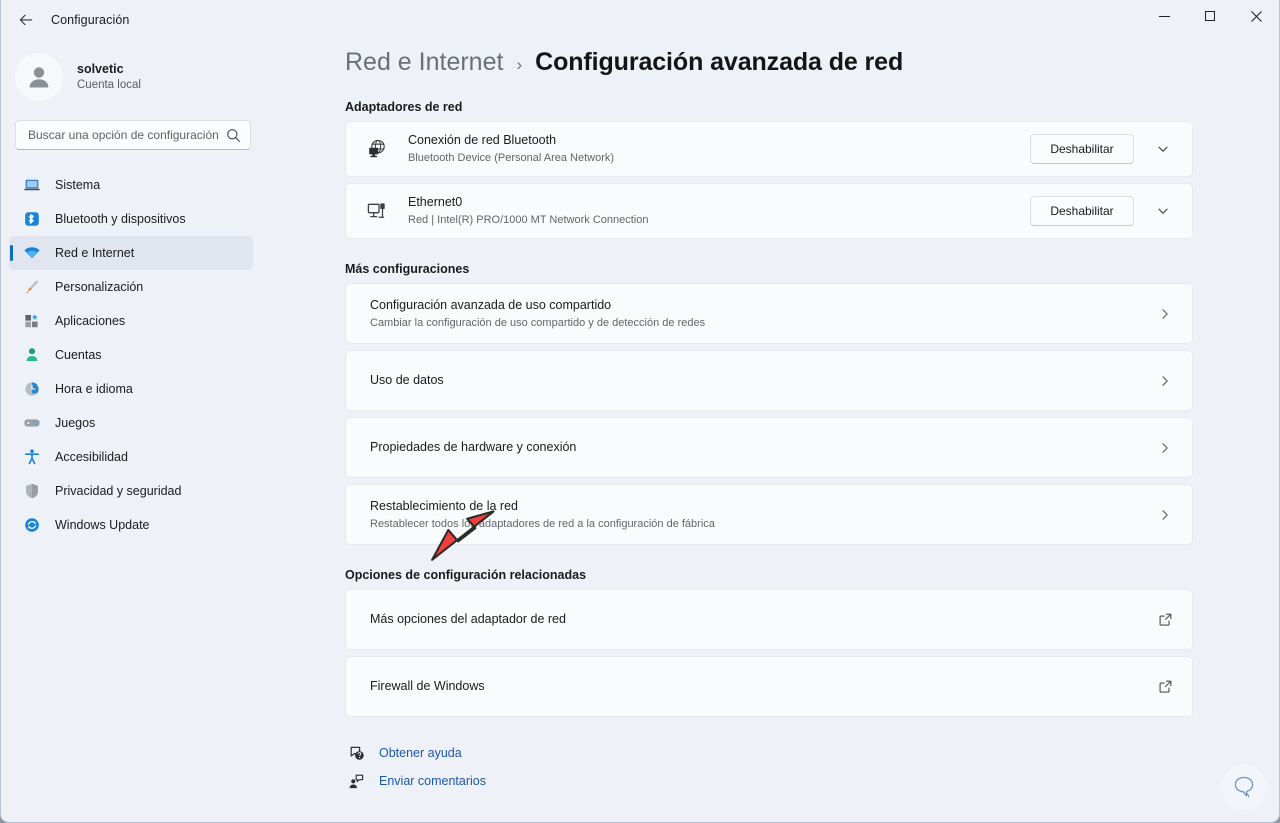 The height and width of the screenshot is (823, 1280). Describe the element at coordinates (812, 753) in the screenshot. I see `get-help-link: Obtener ayuda` at that location.